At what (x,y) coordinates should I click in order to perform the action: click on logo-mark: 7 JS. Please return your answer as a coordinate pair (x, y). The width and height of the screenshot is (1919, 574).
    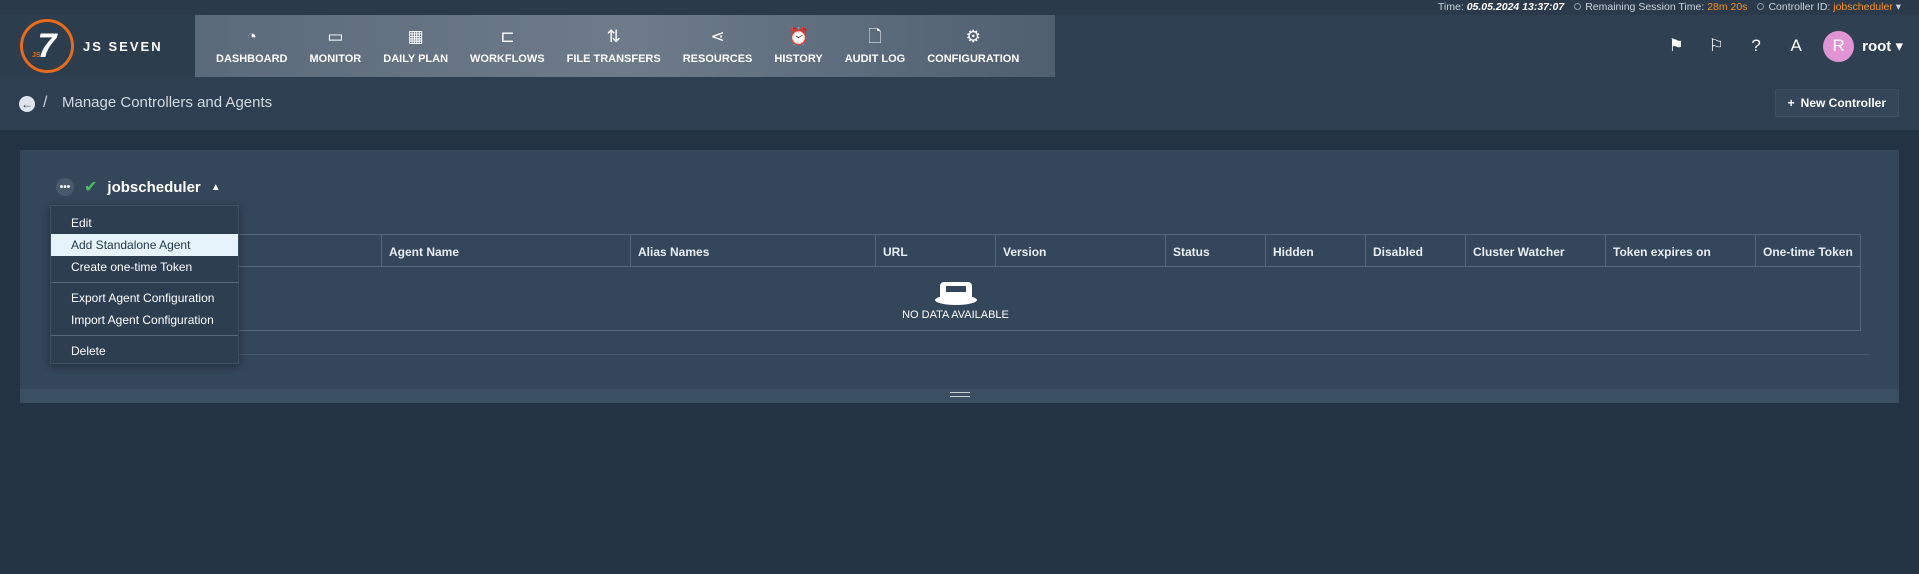
    Looking at the image, I should click on (47, 46).